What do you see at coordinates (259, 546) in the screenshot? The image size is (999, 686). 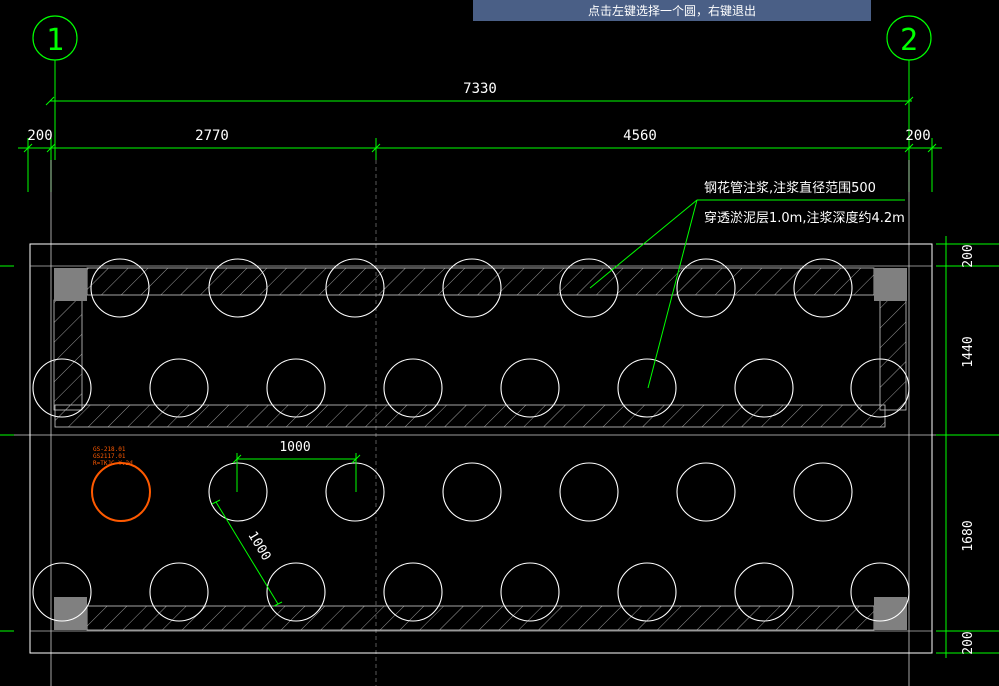 I see `dimension-pile-diagonal-text: 1000` at bounding box center [259, 546].